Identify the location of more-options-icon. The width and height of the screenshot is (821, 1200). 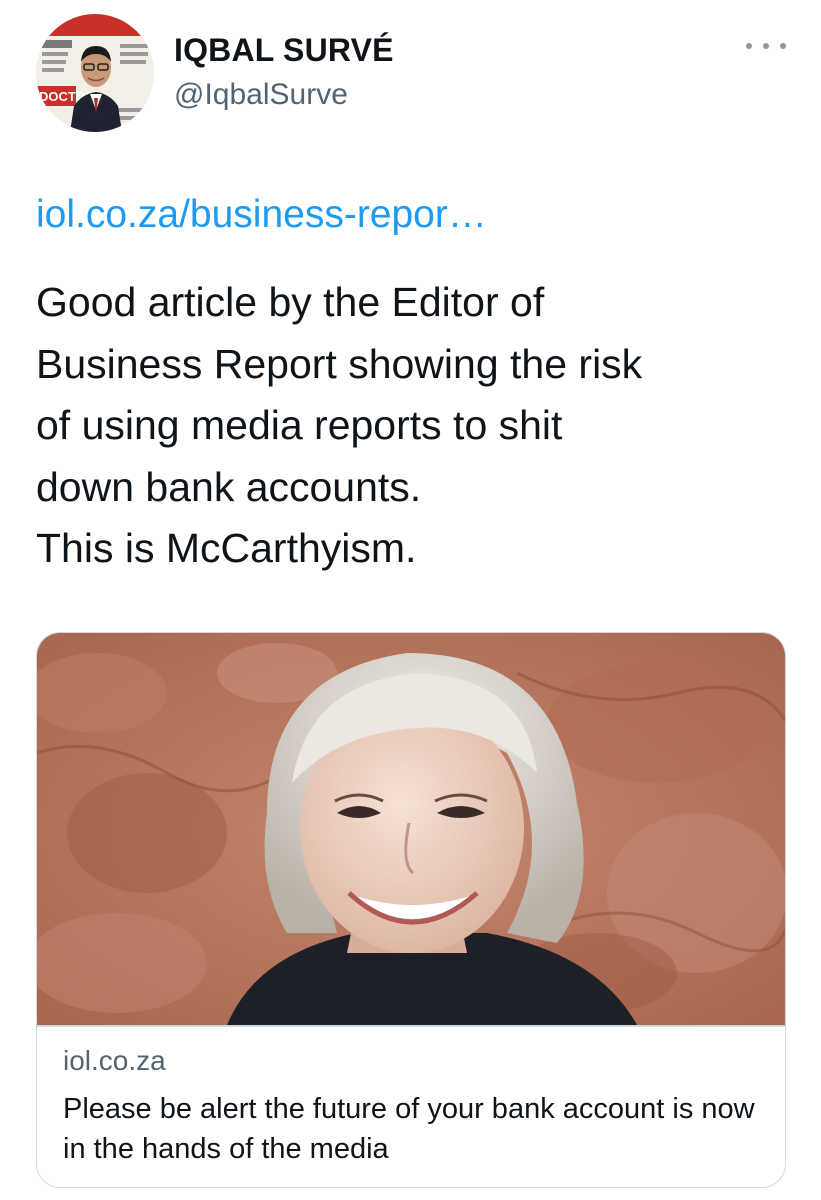
(766, 46).